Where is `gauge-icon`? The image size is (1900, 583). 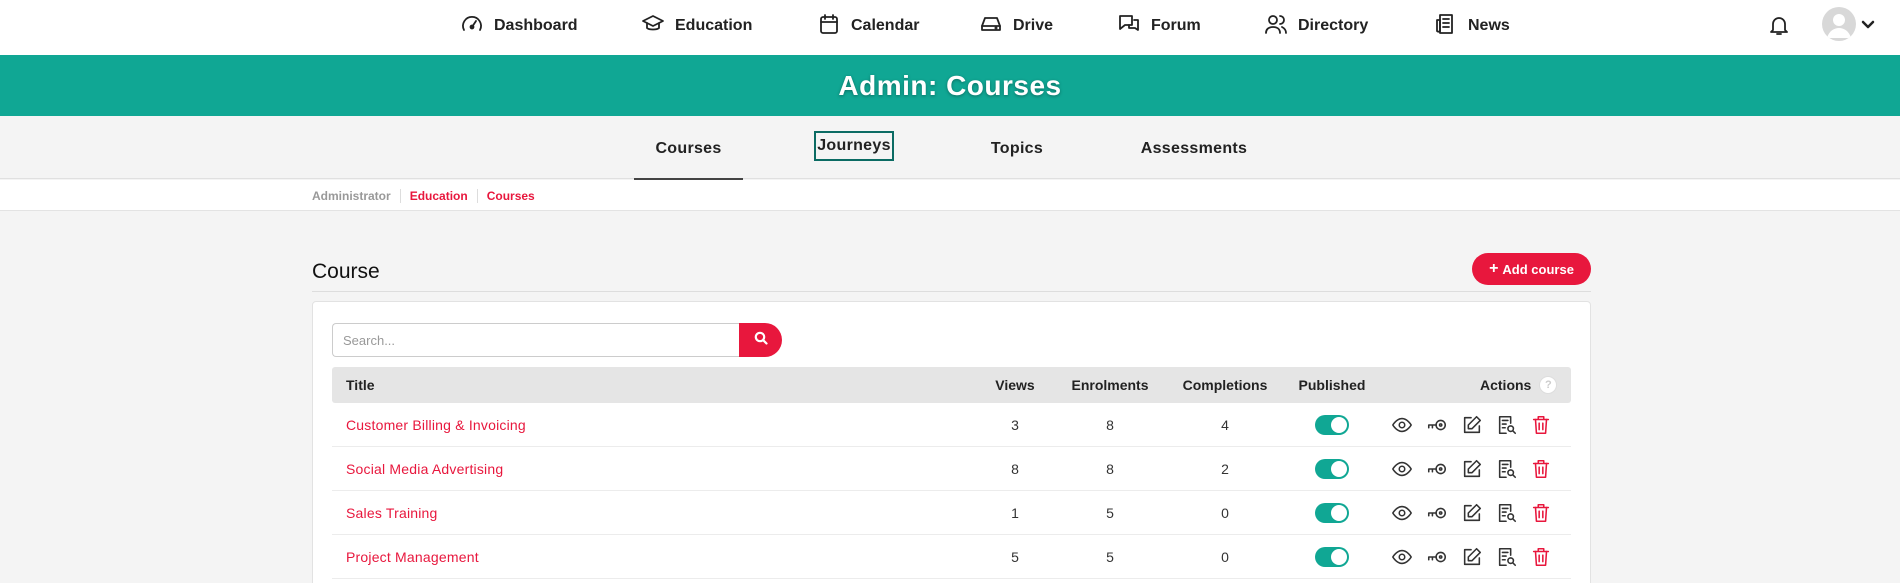 gauge-icon is located at coordinates (472, 26).